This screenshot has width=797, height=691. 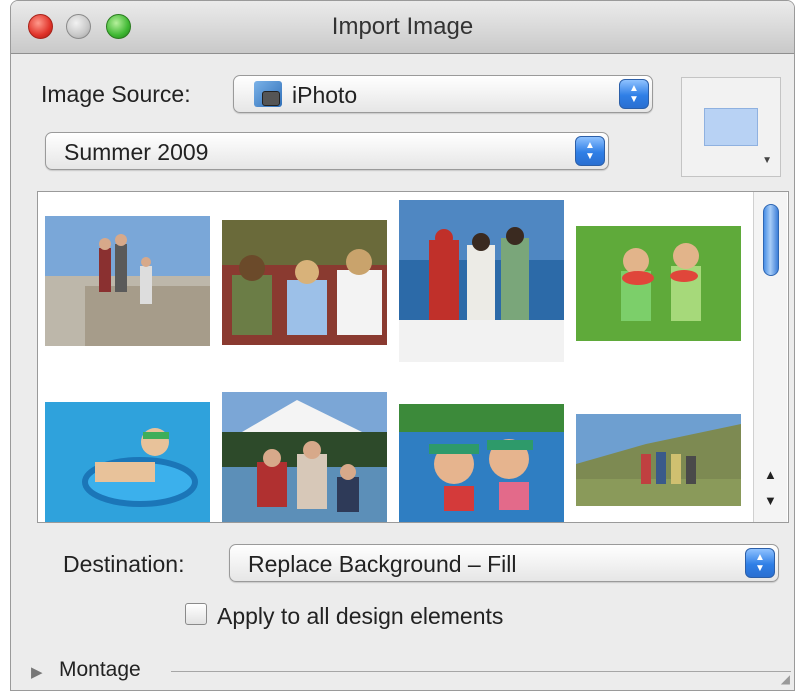 What do you see at coordinates (360, 616) in the screenshot?
I see `apply-all-label: Apply to all design elements` at bounding box center [360, 616].